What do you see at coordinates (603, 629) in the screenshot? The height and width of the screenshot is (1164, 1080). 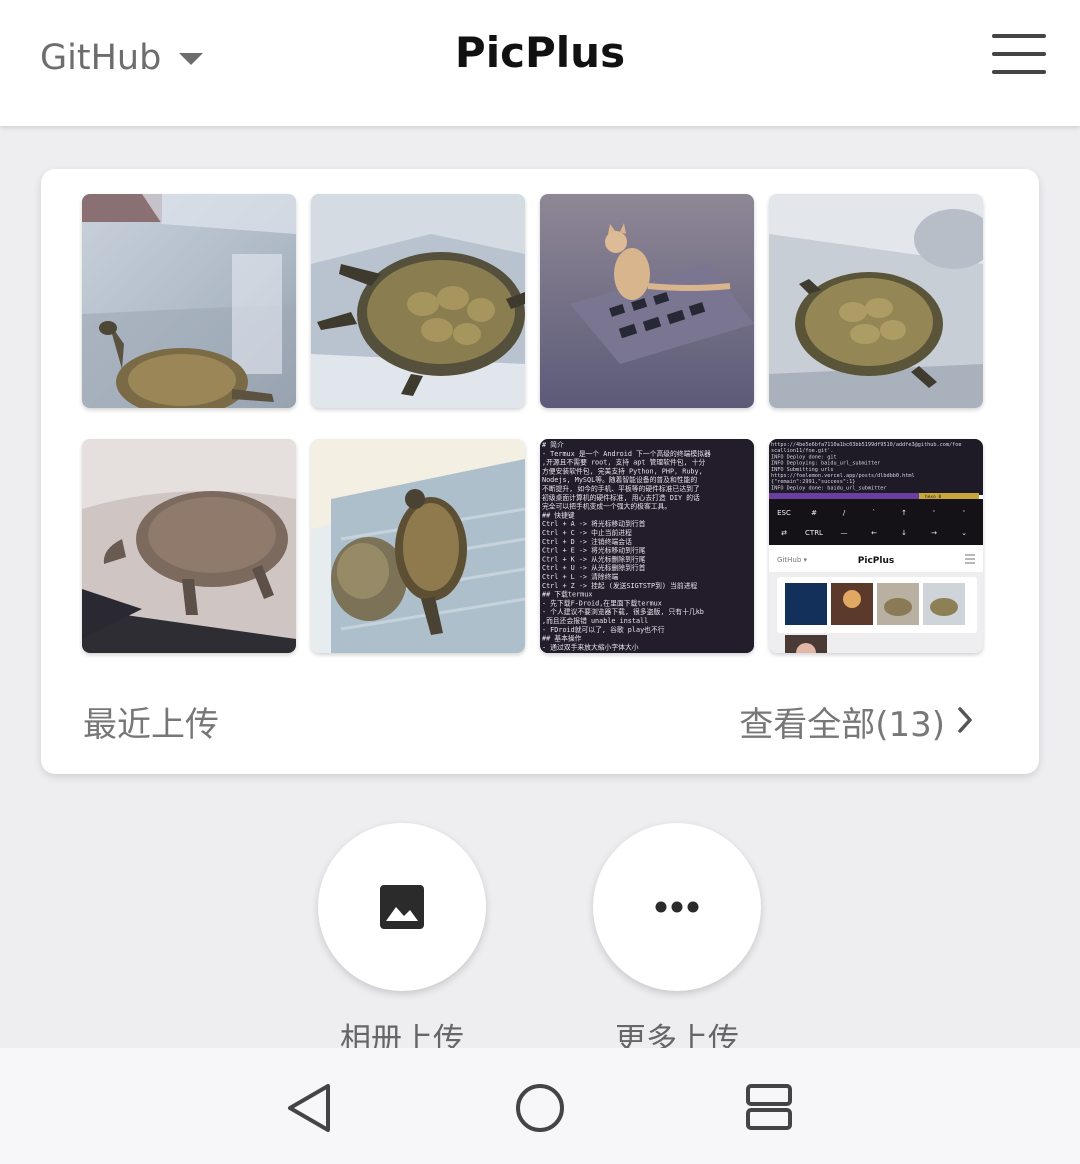 I see `termux-note-line: - FDroid就可以了, 谷歌 play也不行` at bounding box center [603, 629].